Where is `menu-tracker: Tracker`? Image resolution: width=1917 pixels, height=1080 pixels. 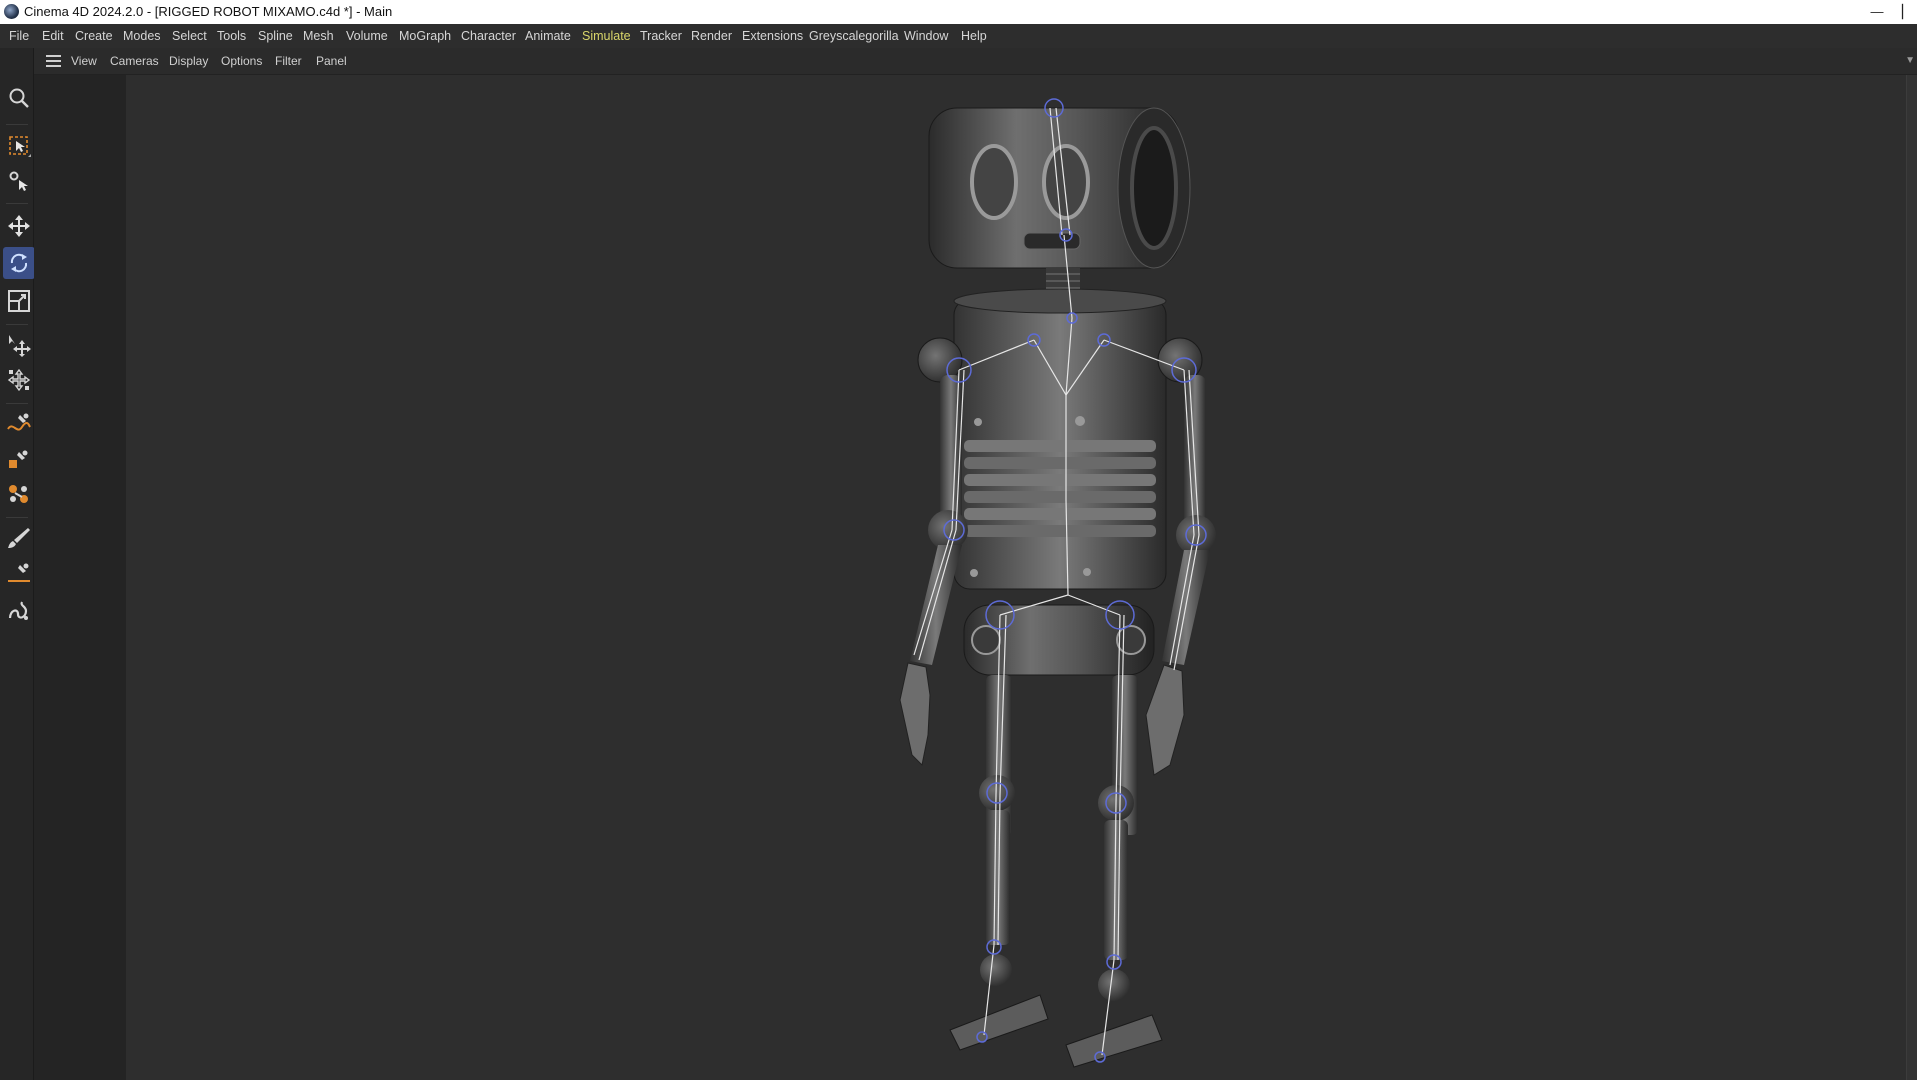 menu-tracker: Tracker is located at coordinates (661, 36).